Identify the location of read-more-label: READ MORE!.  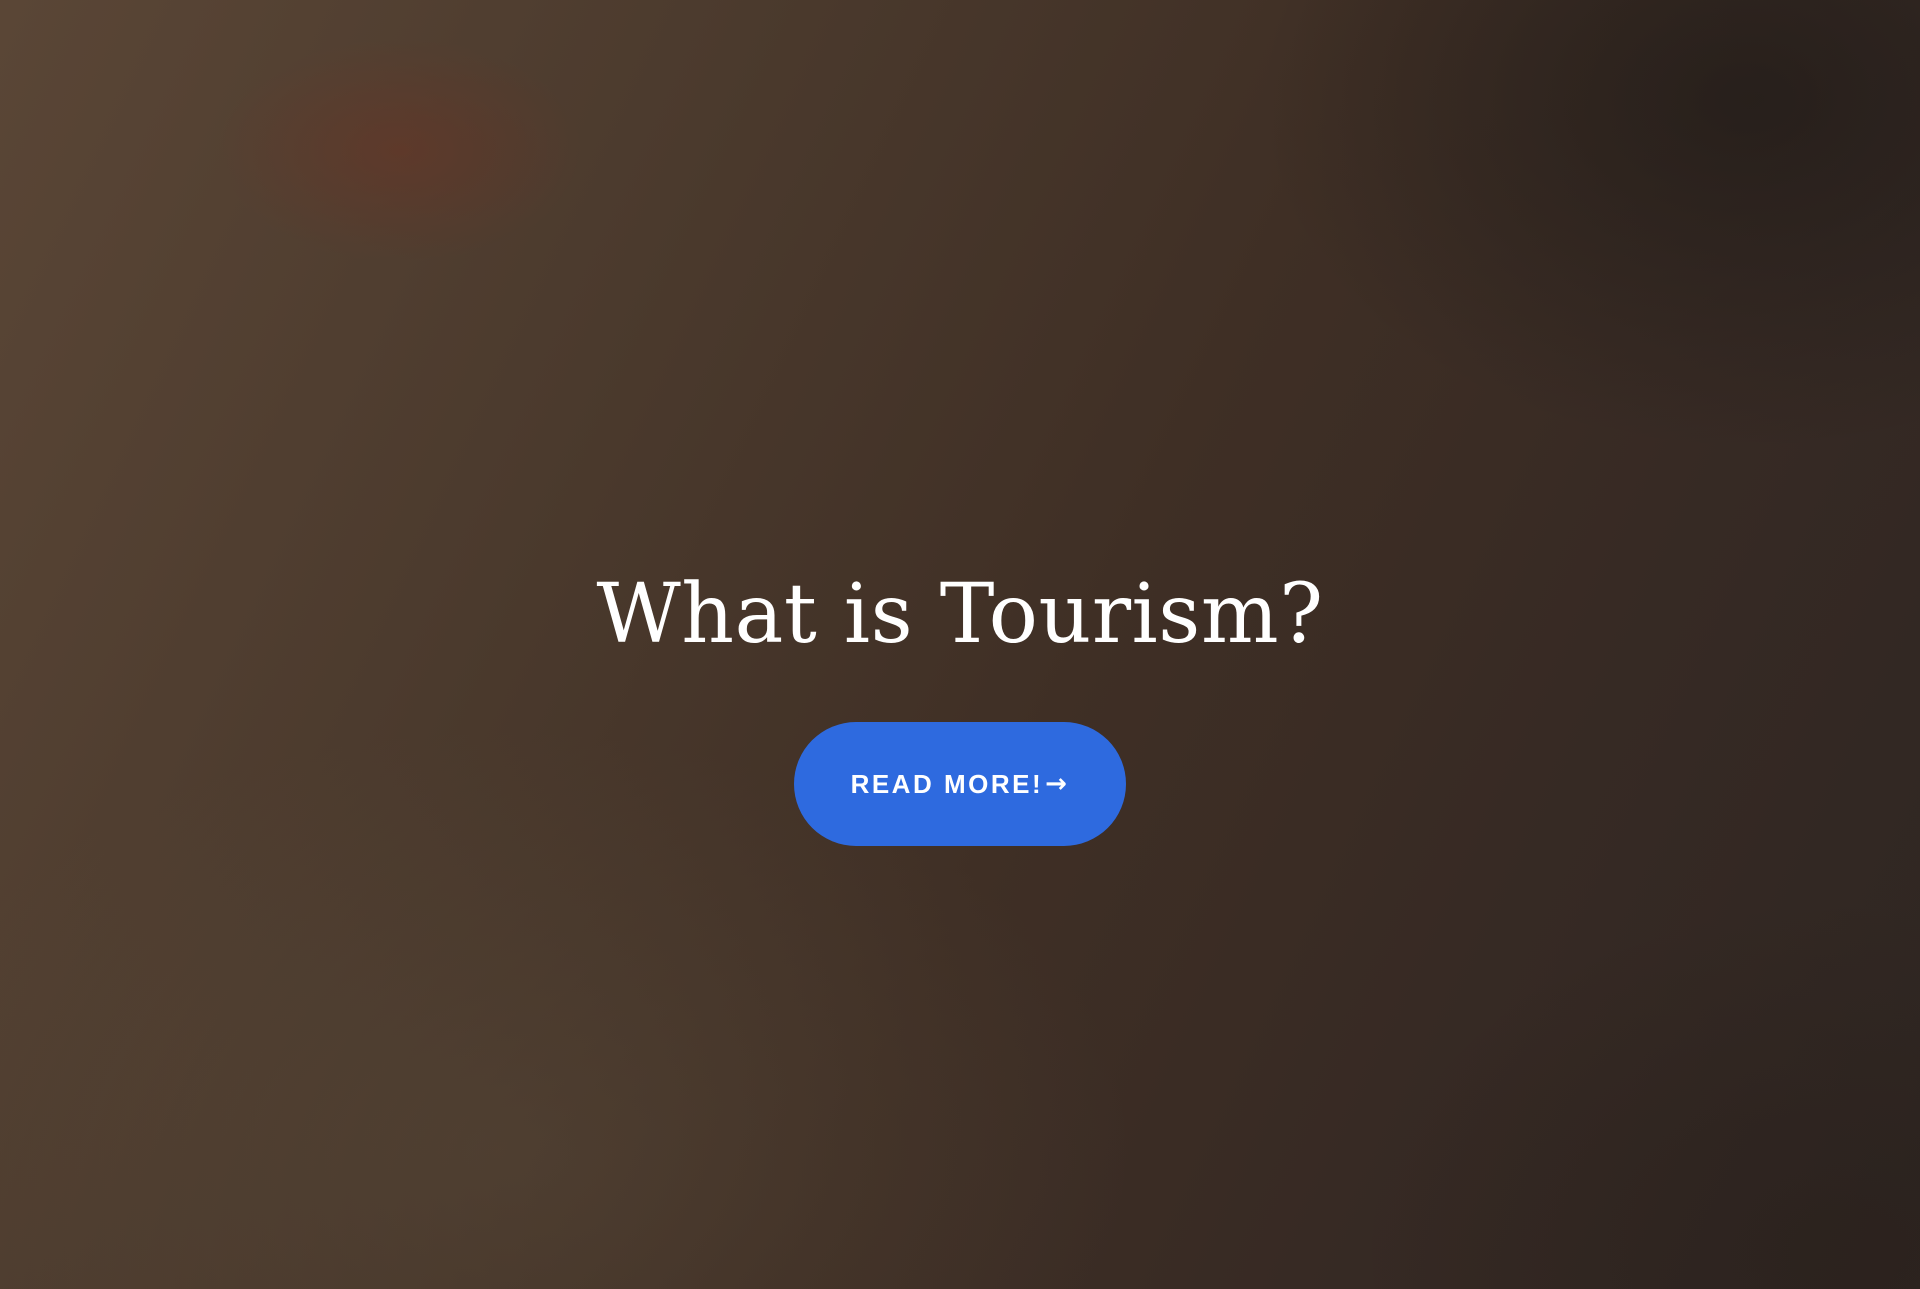
(947, 783).